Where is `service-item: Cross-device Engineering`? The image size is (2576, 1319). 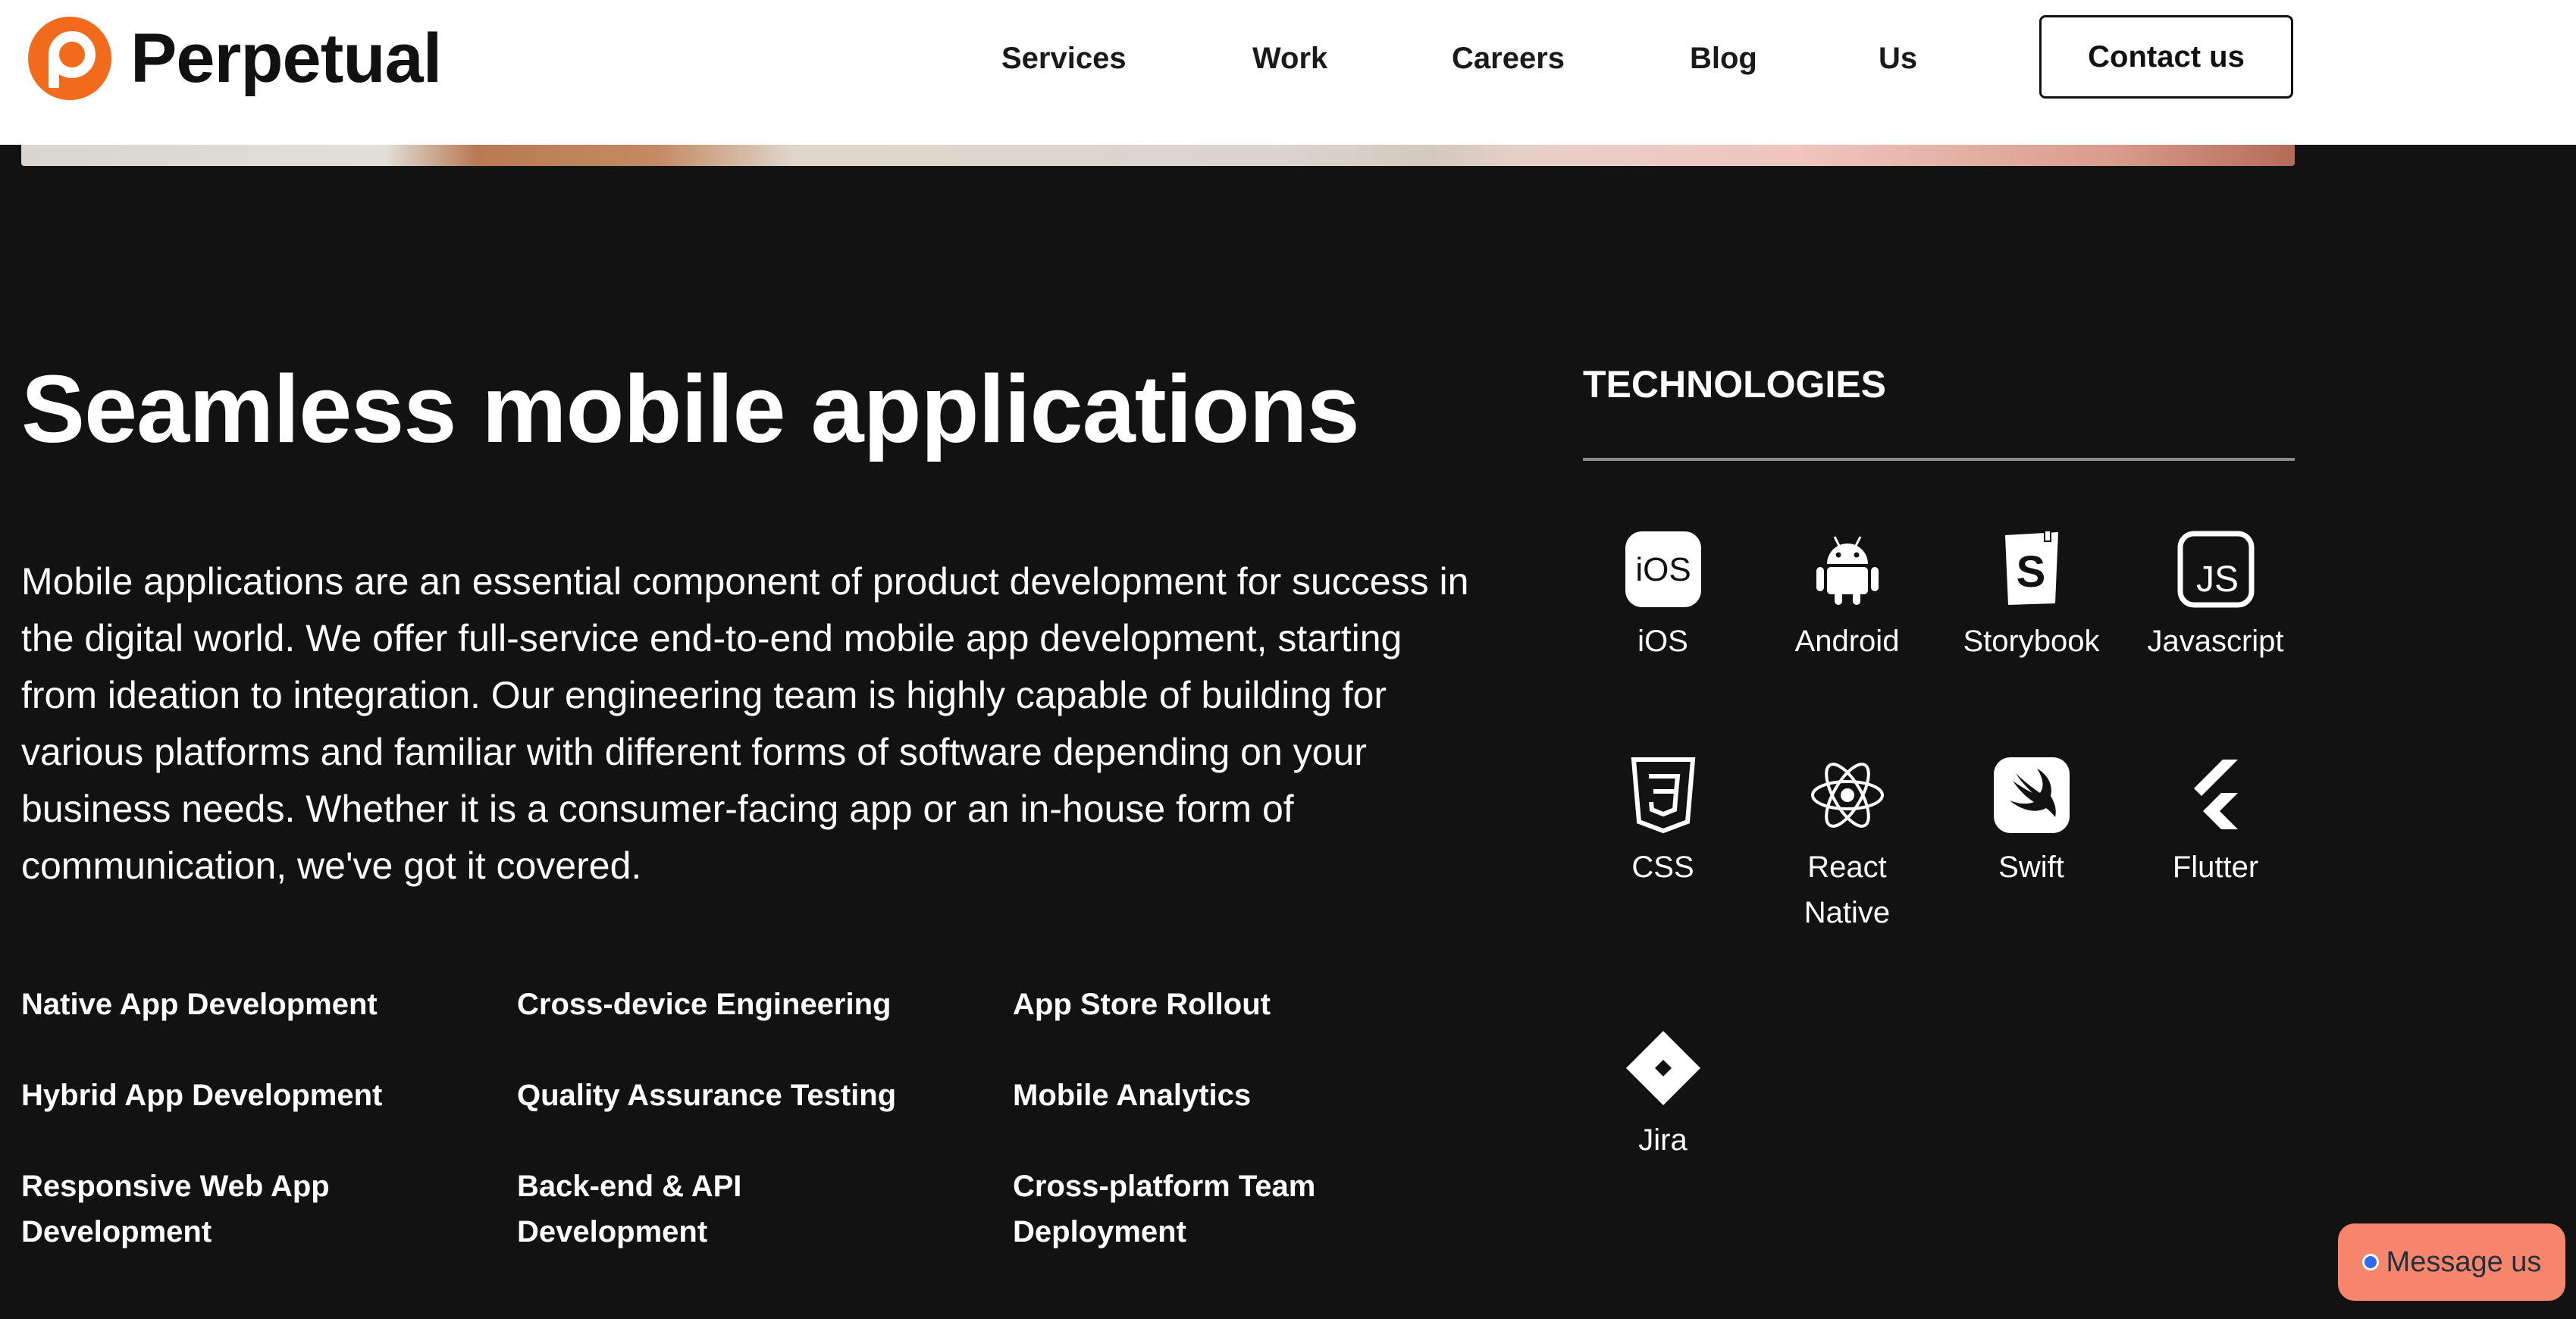 service-item: Cross-device Engineering is located at coordinates (704, 1004).